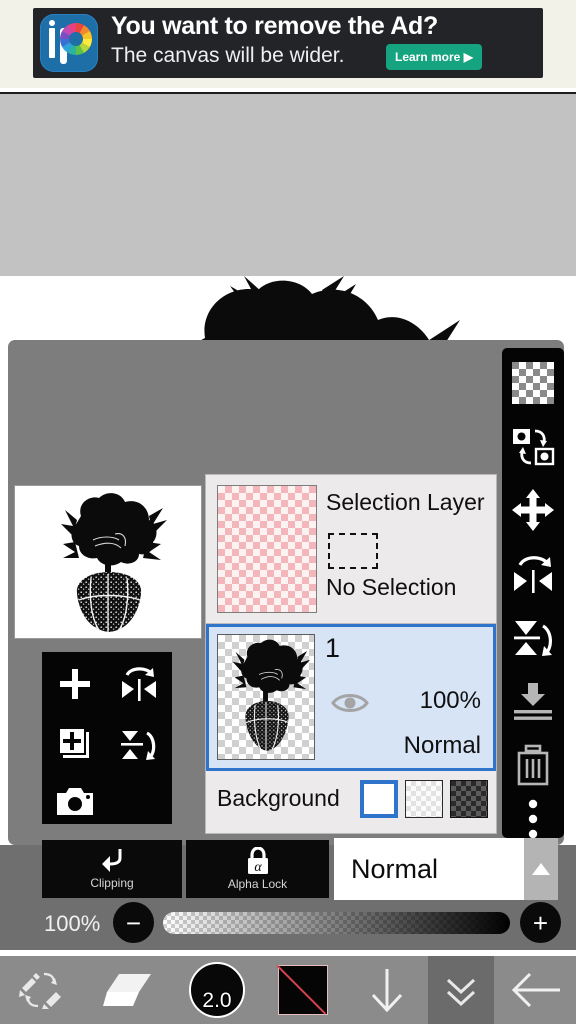  I want to click on eye-icon, so click(350, 703).